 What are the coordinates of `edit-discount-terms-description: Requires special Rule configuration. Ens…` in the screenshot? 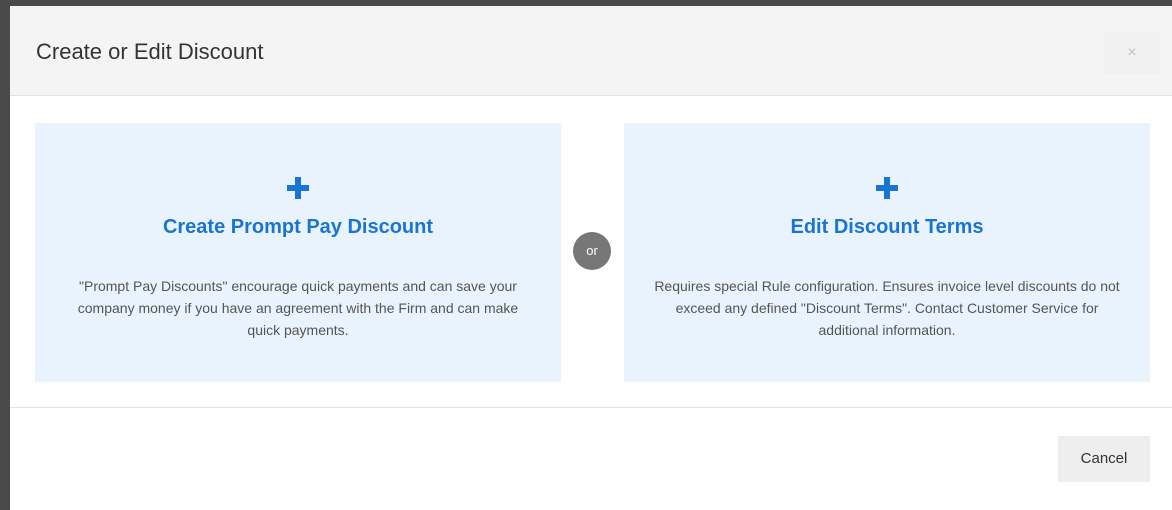 It's located at (887, 308).